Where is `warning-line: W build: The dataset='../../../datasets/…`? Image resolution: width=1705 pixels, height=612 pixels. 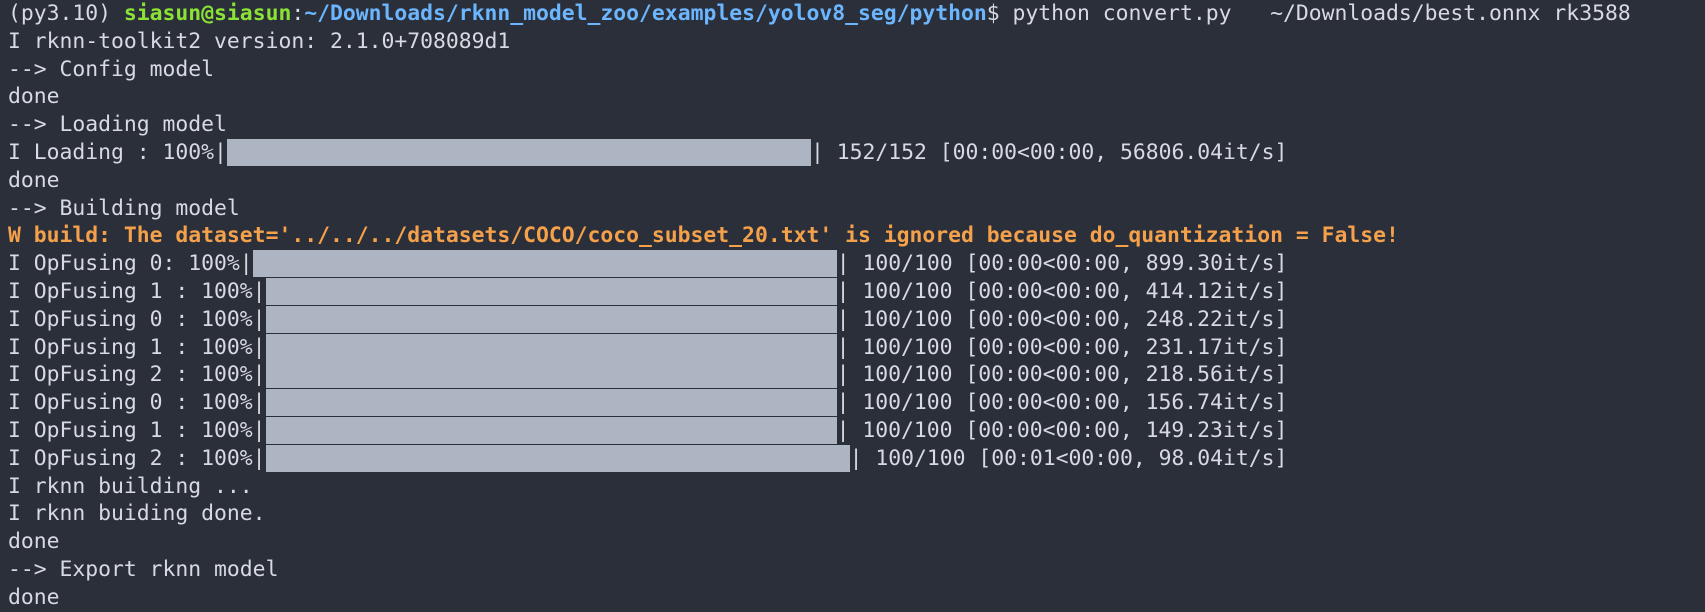
warning-line: W build: The dataset='../../../datasets/… is located at coordinates (703, 236).